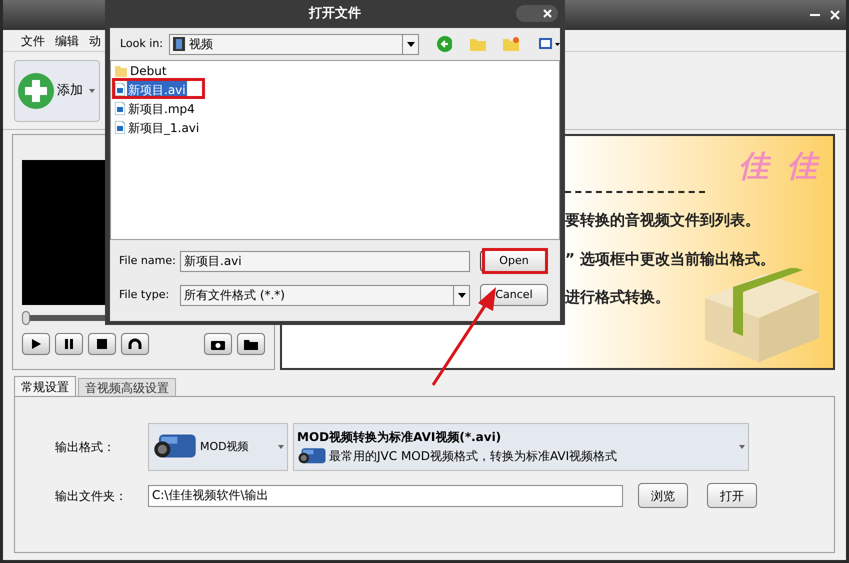 Image resolution: width=849 pixels, height=563 pixels. What do you see at coordinates (163, 127) in the screenshot?
I see `file-item: 新项目_1.avi` at bounding box center [163, 127].